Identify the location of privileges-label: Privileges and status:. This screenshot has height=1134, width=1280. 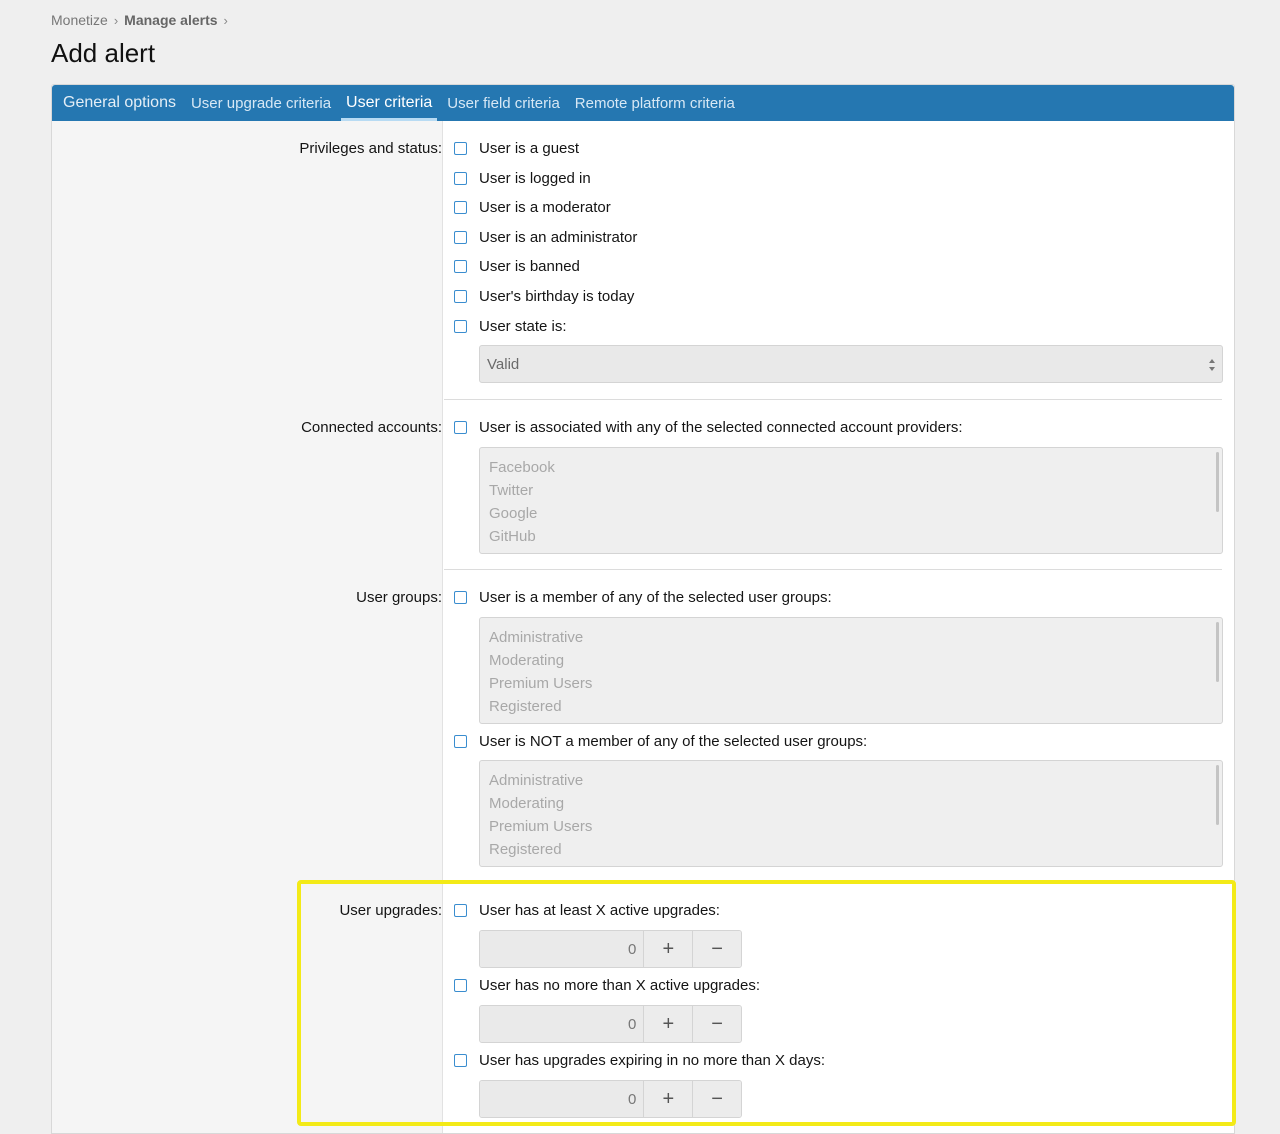
(370, 148).